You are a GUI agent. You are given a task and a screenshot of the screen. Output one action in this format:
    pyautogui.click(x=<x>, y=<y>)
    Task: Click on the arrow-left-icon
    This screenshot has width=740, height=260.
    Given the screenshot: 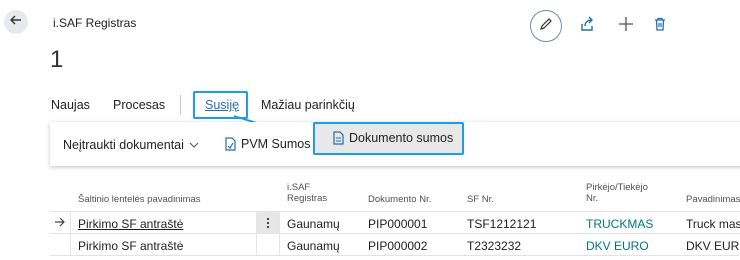 What is the action you would take?
    pyautogui.click(x=16, y=22)
    